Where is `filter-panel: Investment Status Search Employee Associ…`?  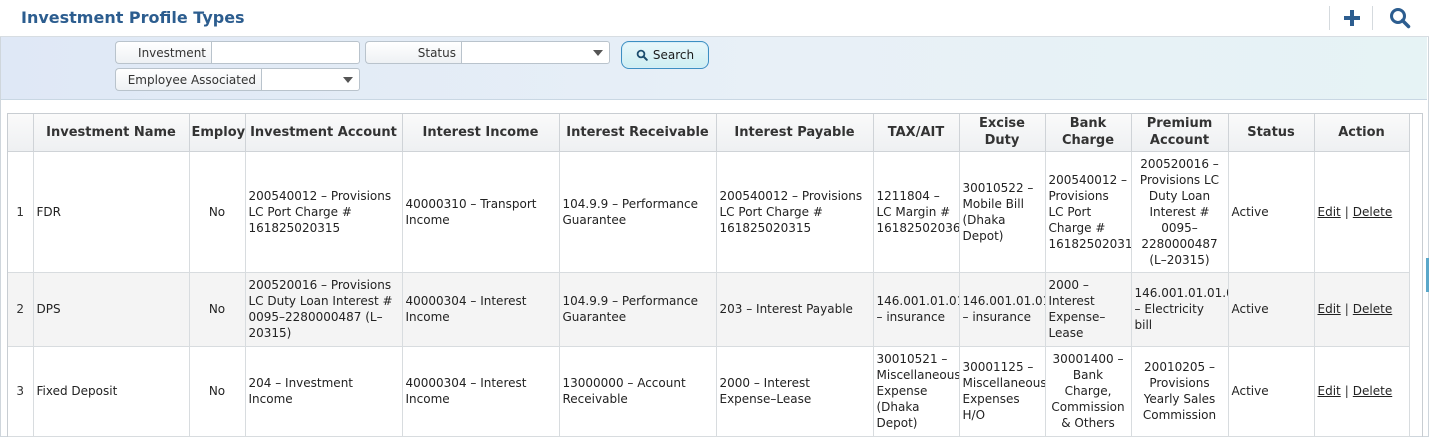 filter-panel: Investment Status Search Employee Associ… is located at coordinates (714, 68).